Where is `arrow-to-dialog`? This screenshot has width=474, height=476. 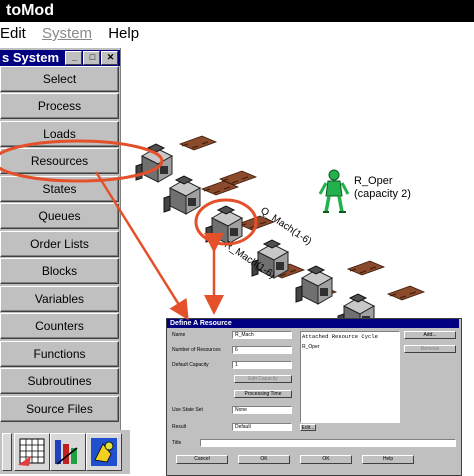 arrow-to-dialog is located at coordinates (141, 246).